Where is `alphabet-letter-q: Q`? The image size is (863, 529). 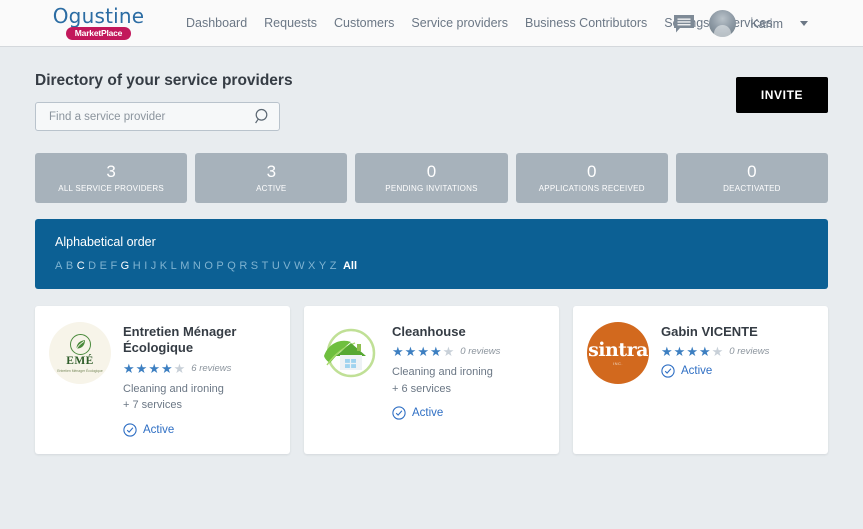 alphabet-letter-q: Q is located at coordinates (231, 266).